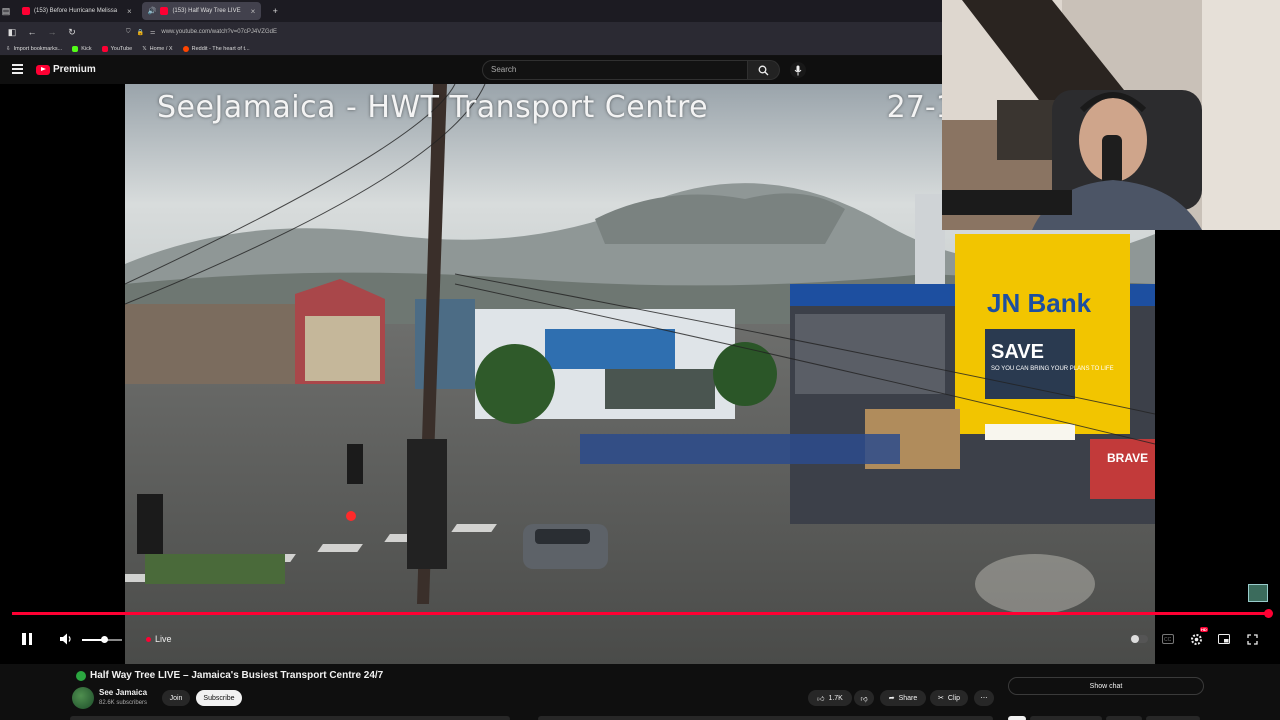 The image size is (1280, 720). What do you see at coordinates (66, 639) in the screenshot?
I see `volume-icon` at bounding box center [66, 639].